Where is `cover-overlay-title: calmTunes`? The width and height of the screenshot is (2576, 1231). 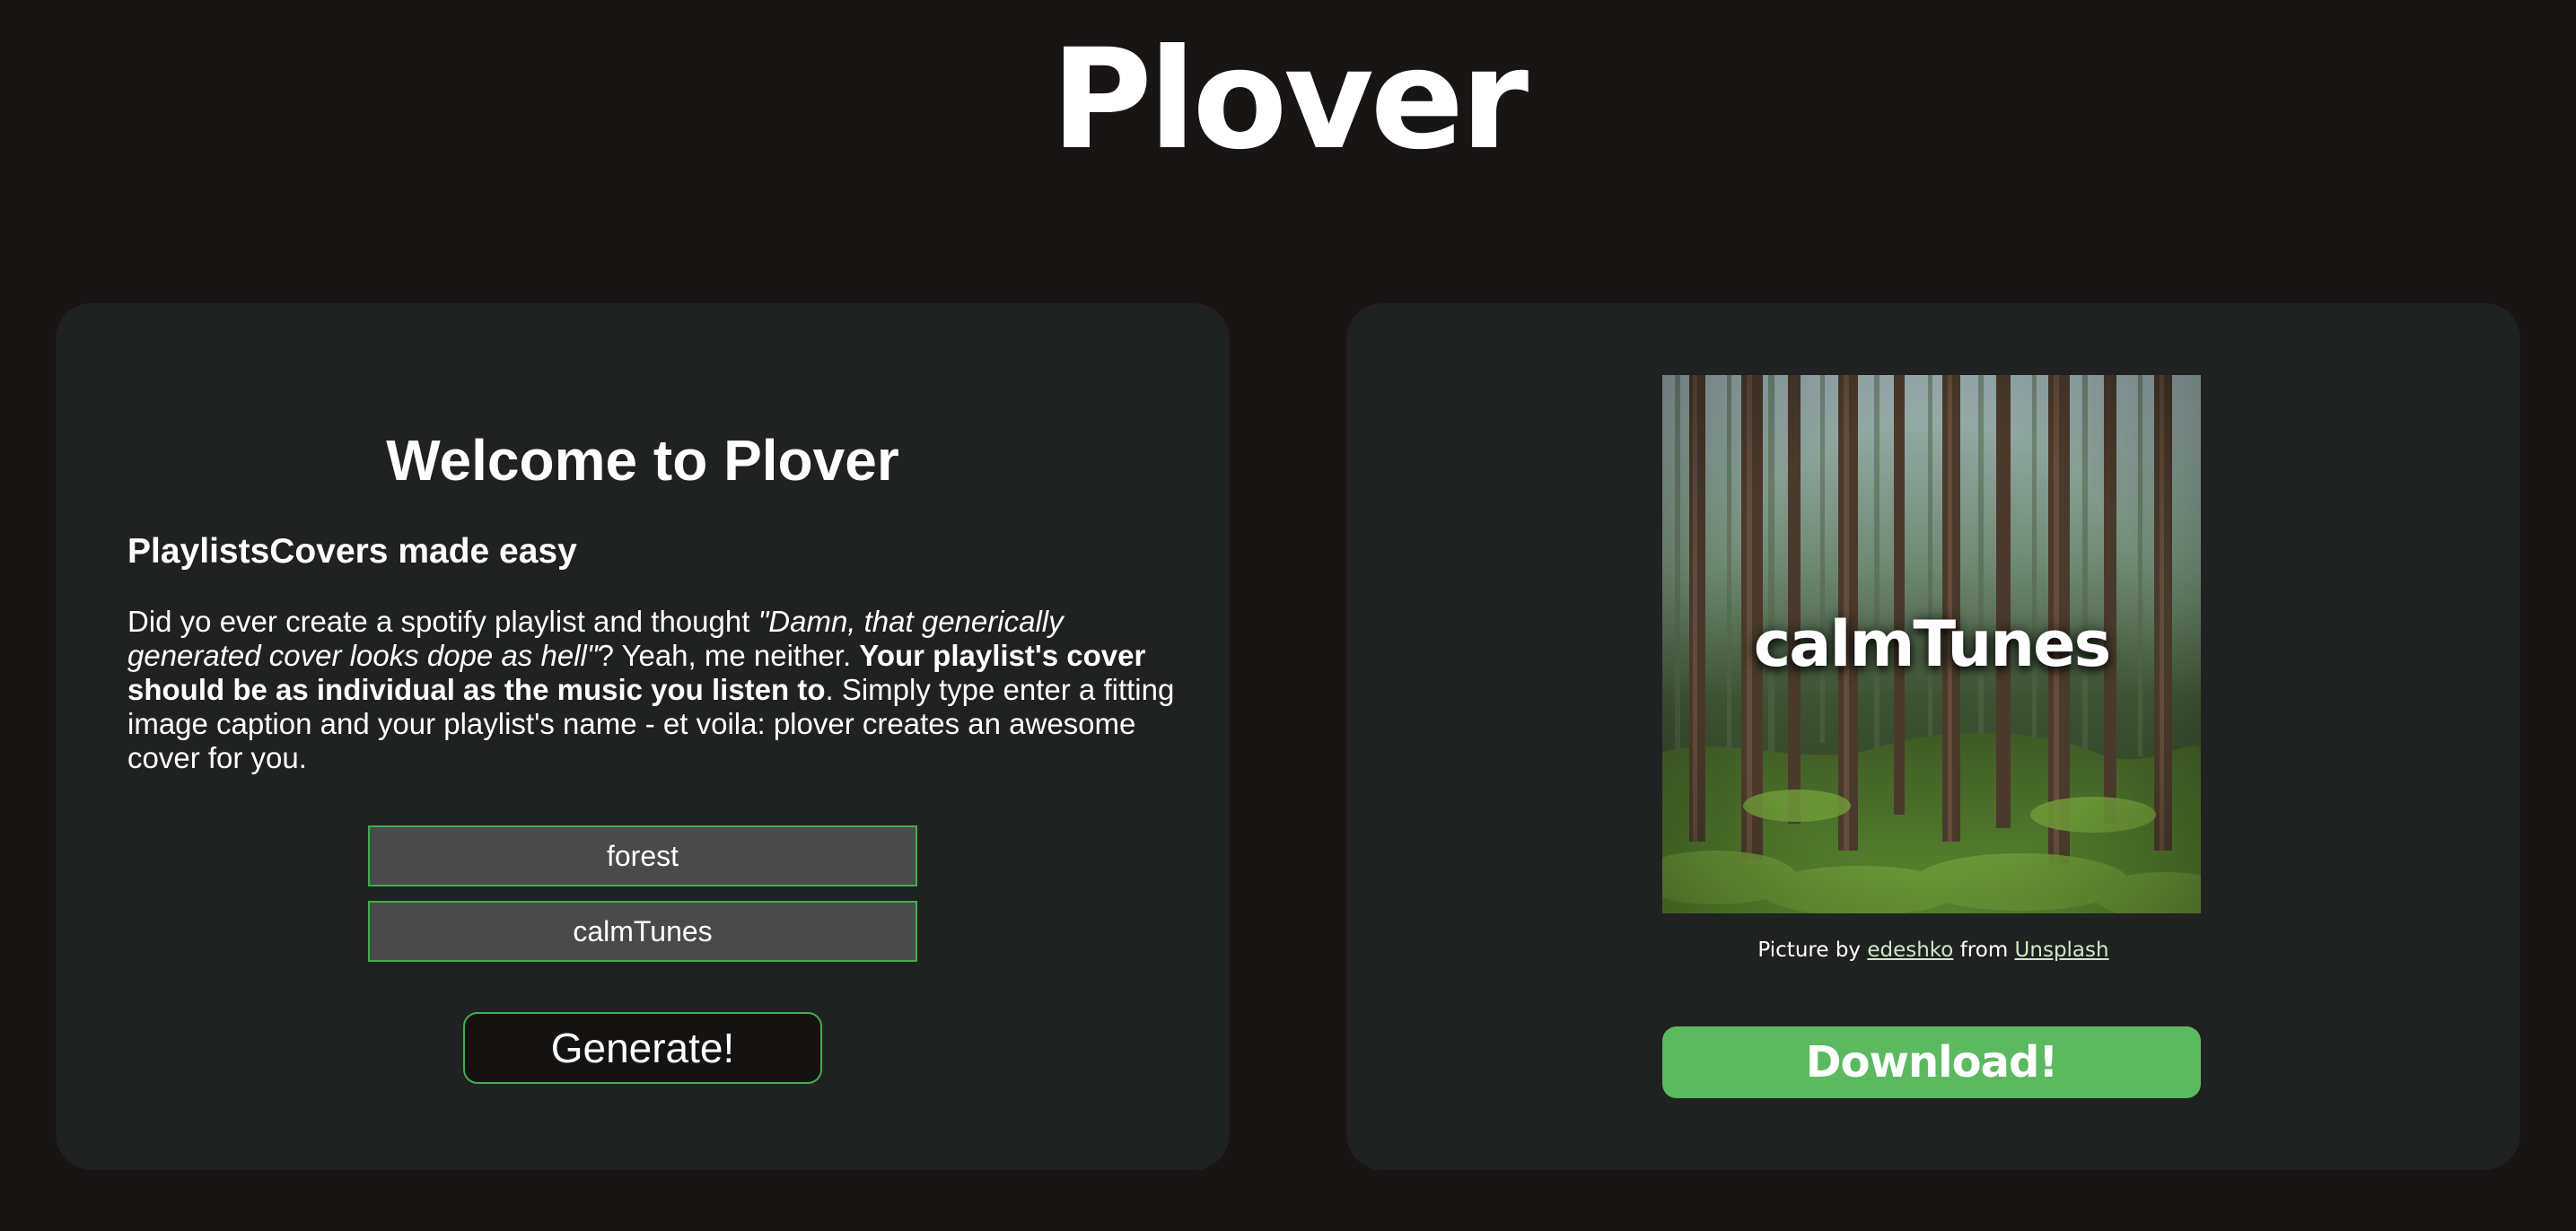 cover-overlay-title: calmTunes is located at coordinates (1932, 644).